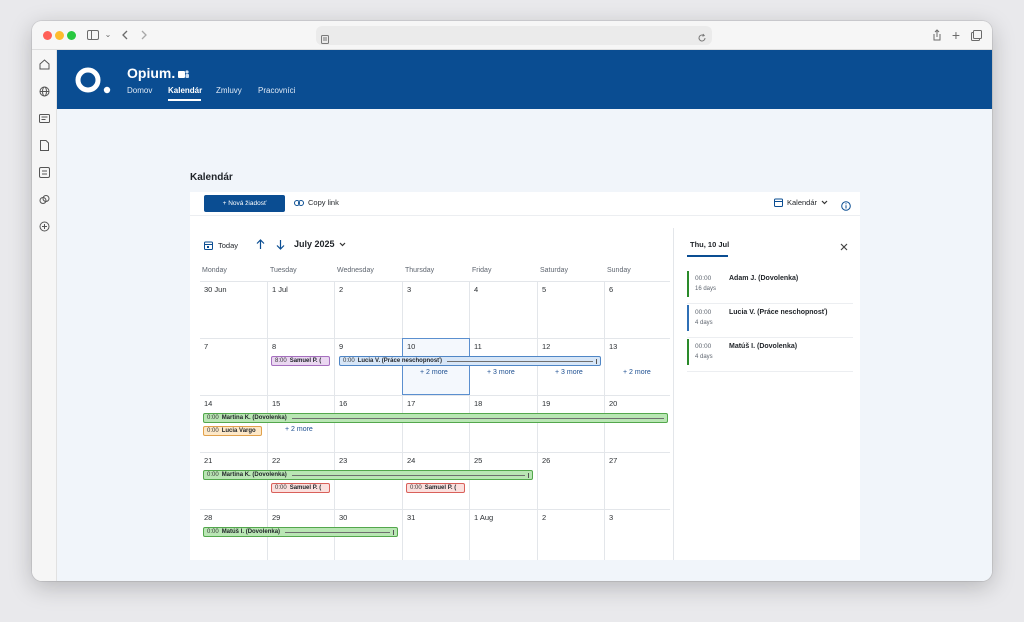 Image resolution: width=1024 pixels, height=622 pixels. What do you see at coordinates (232, 431) in the screenshot?
I see `calendar-event: 0:00 Lucia Vargo` at bounding box center [232, 431].